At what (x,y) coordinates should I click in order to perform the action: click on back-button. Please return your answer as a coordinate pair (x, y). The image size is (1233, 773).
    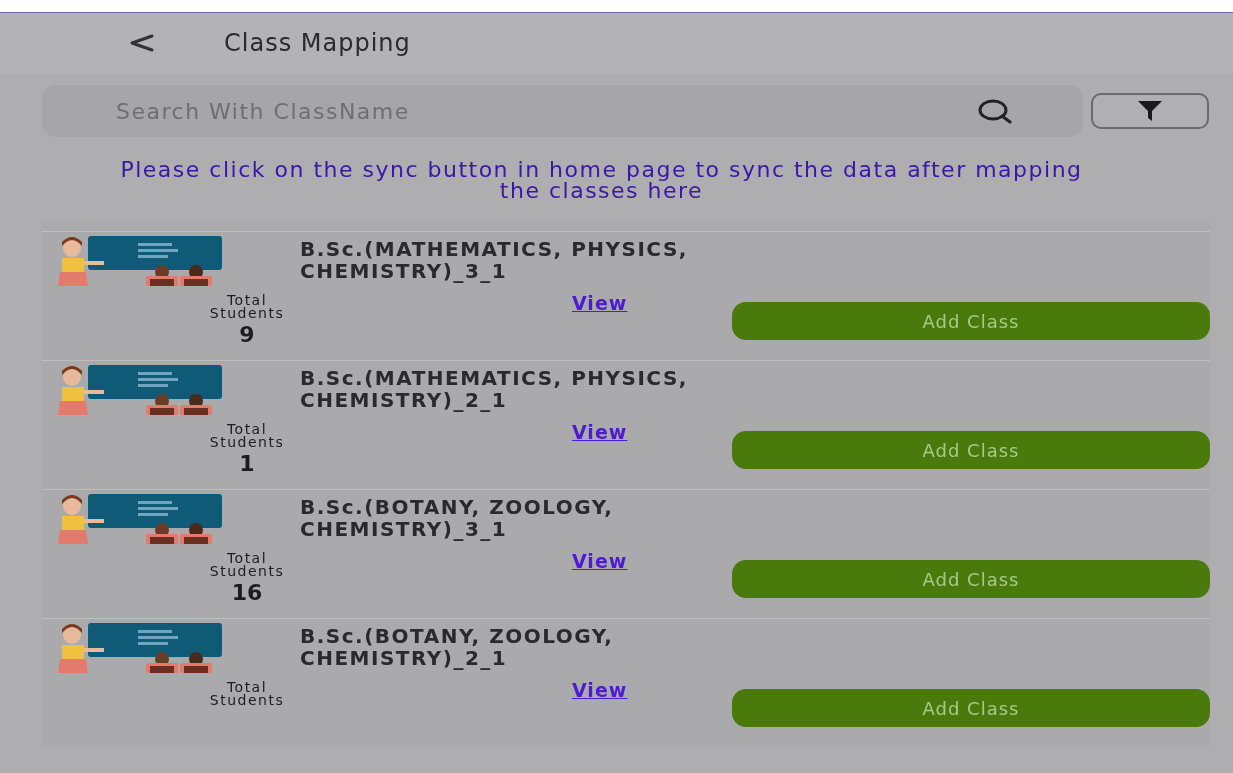
    Looking at the image, I should click on (141, 43).